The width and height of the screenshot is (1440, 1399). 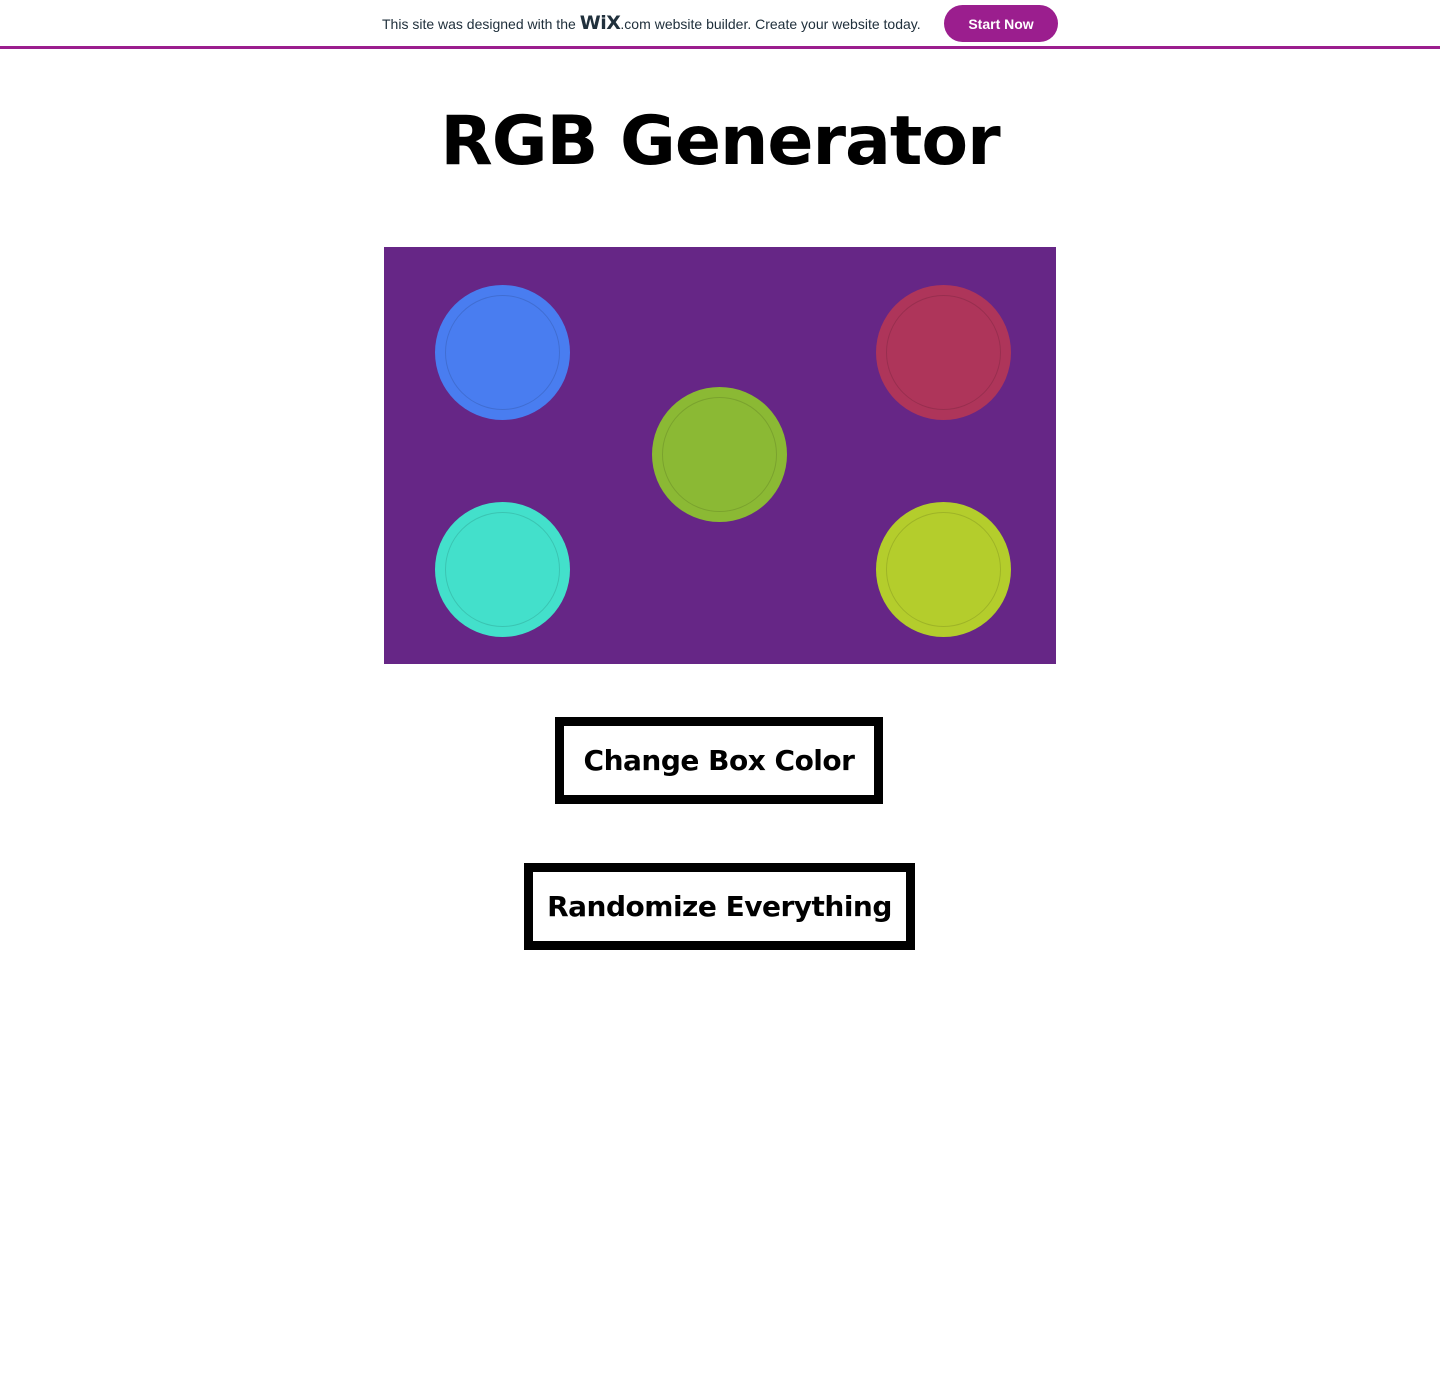 What do you see at coordinates (1001, 23) in the screenshot?
I see `start-now-button: Start Now` at bounding box center [1001, 23].